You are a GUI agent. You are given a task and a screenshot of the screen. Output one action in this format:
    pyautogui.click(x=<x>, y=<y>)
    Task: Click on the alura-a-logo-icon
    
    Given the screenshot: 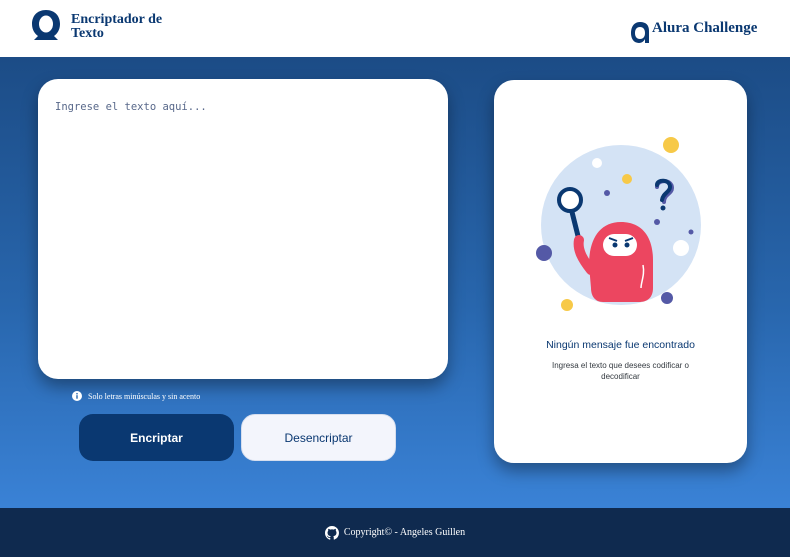 What is the action you would take?
    pyautogui.click(x=640, y=30)
    